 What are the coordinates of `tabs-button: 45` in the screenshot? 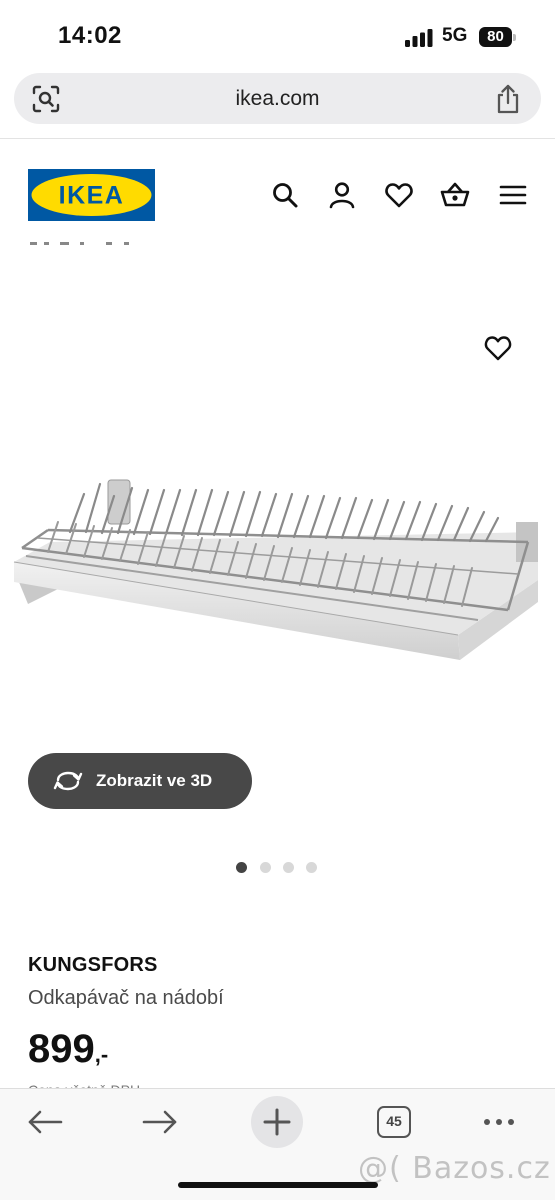 It's located at (394, 1122).